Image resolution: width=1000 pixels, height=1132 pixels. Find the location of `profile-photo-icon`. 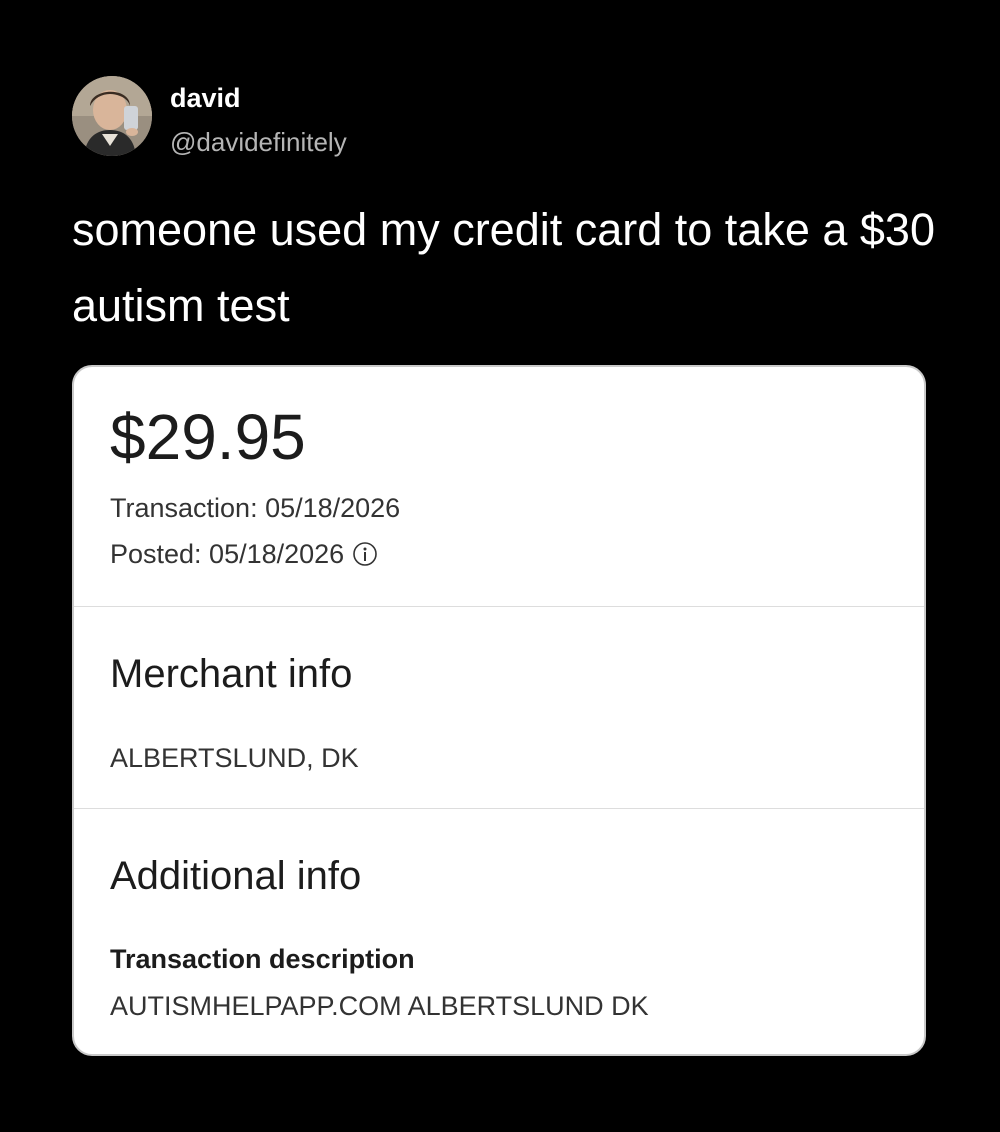

profile-photo-icon is located at coordinates (112, 116).